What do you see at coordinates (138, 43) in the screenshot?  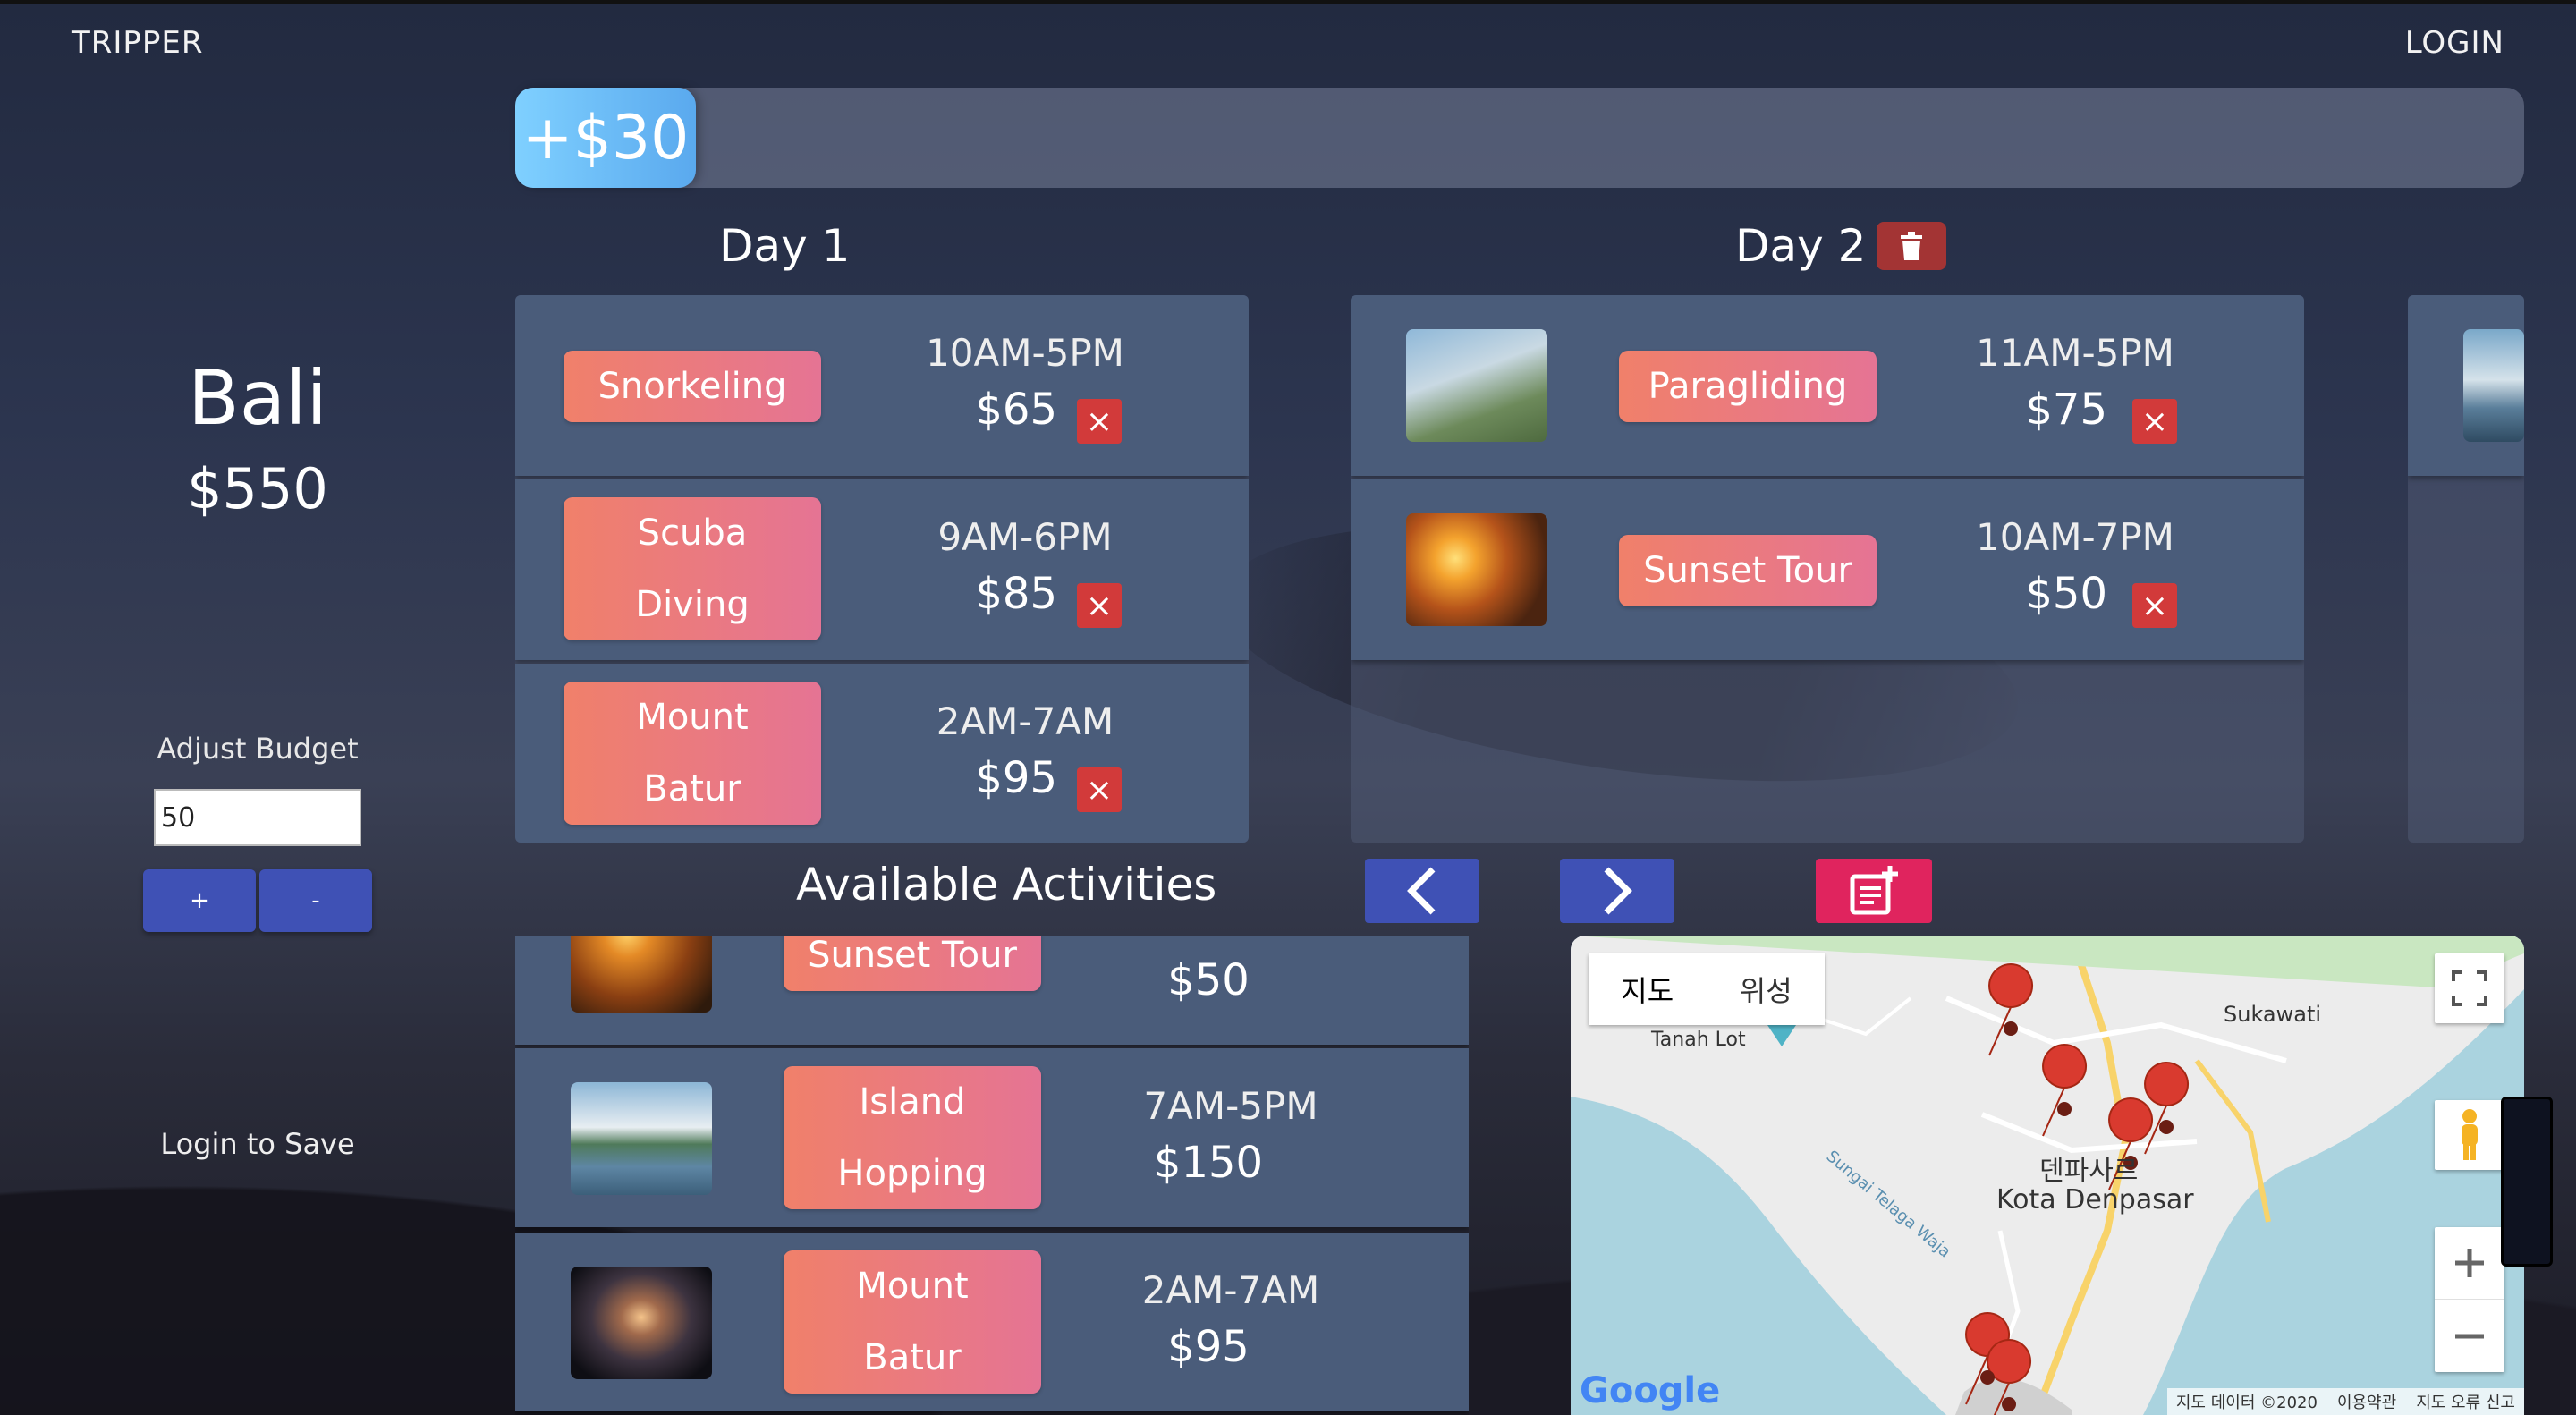 I see `brand-logo: TRIPPER` at bounding box center [138, 43].